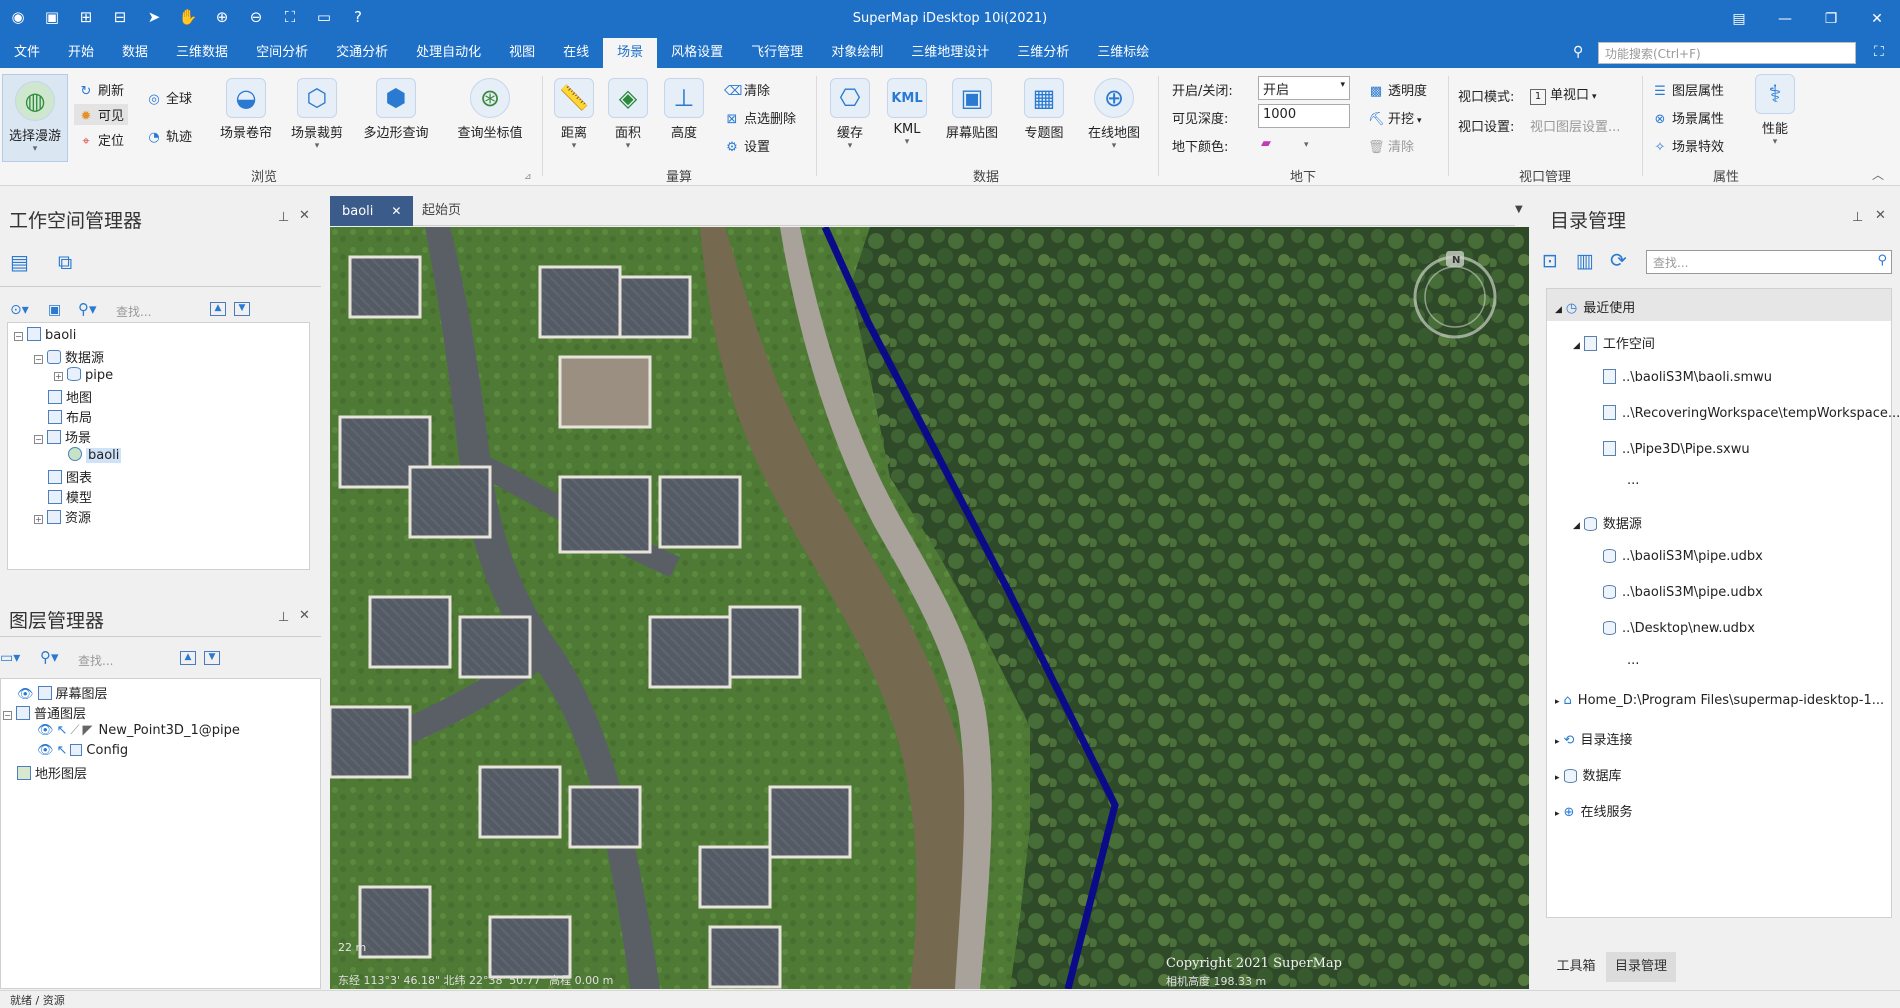 The height and width of the screenshot is (1008, 1900). Describe the element at coordinates (19, 310) in the screenshot. I see `open-datasource-icon: ⊙▾` at that location.